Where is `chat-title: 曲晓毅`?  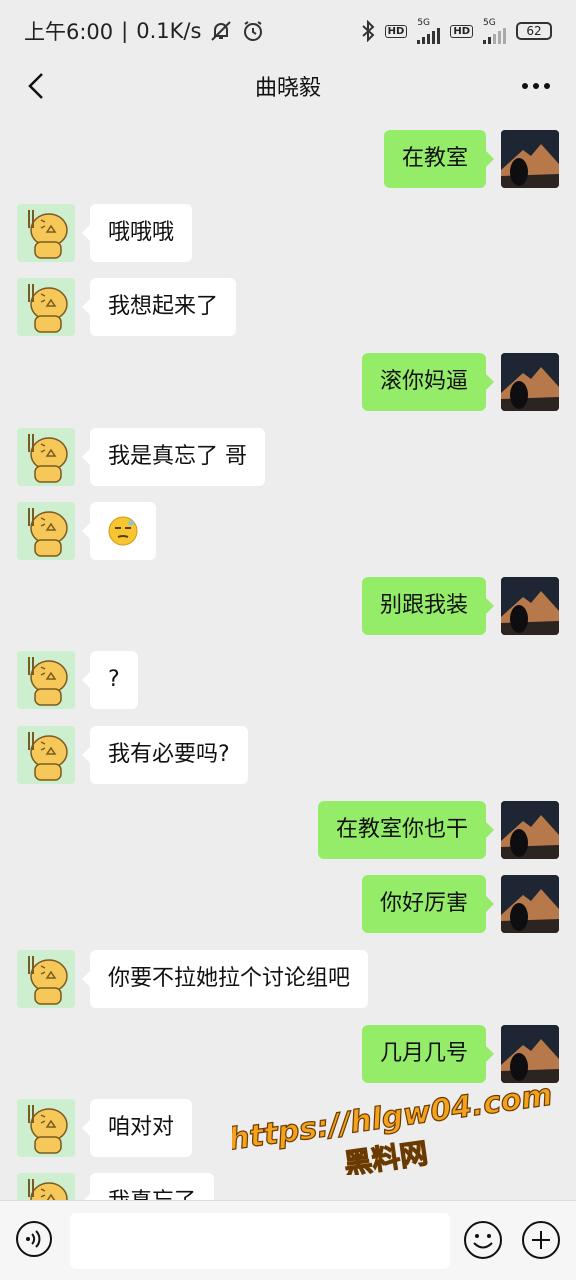 chat-title: 曲晓毅 is located at coordinates (287, 88).